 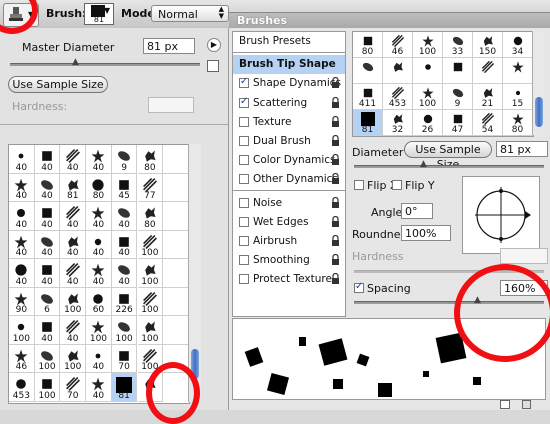 What do you see at coordinates (368, 97) in the screenshot?
I see `brush-tip-cell: 411` at bounding box center [368, 97].